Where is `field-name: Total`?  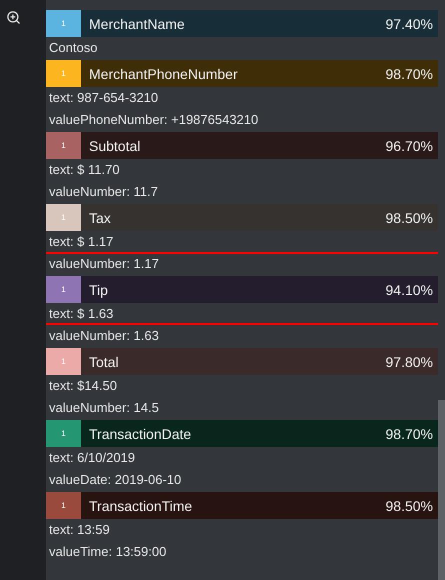 field-name: Total is located at coordinates (104, 362).